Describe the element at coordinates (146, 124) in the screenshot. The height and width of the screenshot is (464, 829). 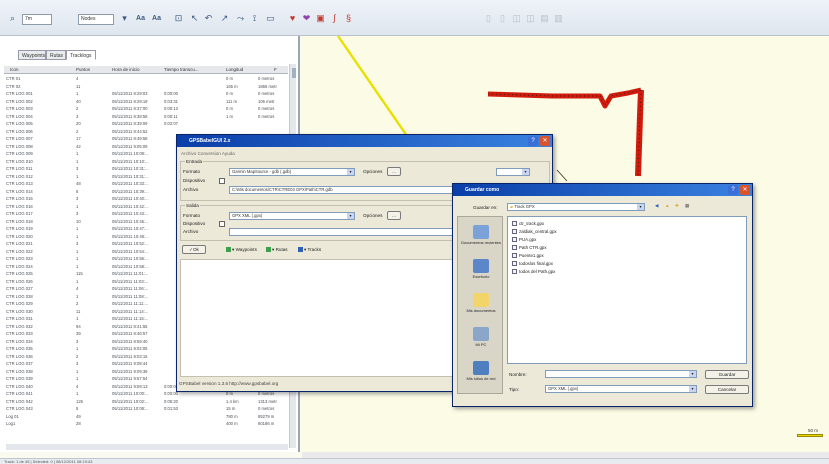
I see `table-row: CTR LOG 005 20 05/11/2011 8:39:09 0:02:07` at that location.